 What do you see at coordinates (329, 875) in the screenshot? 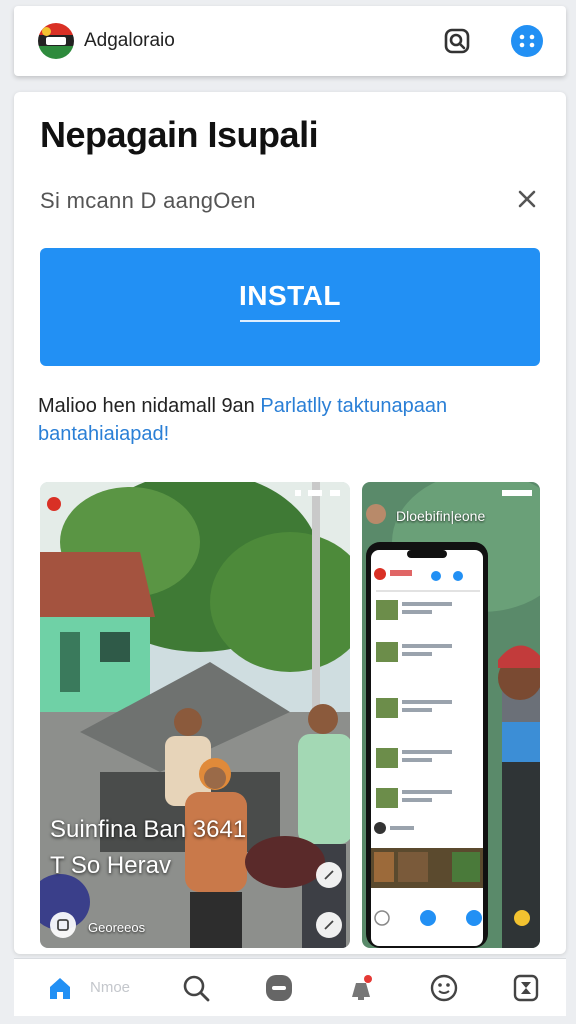
I see `shot-expand-icon` at bounding box center [329, 875].